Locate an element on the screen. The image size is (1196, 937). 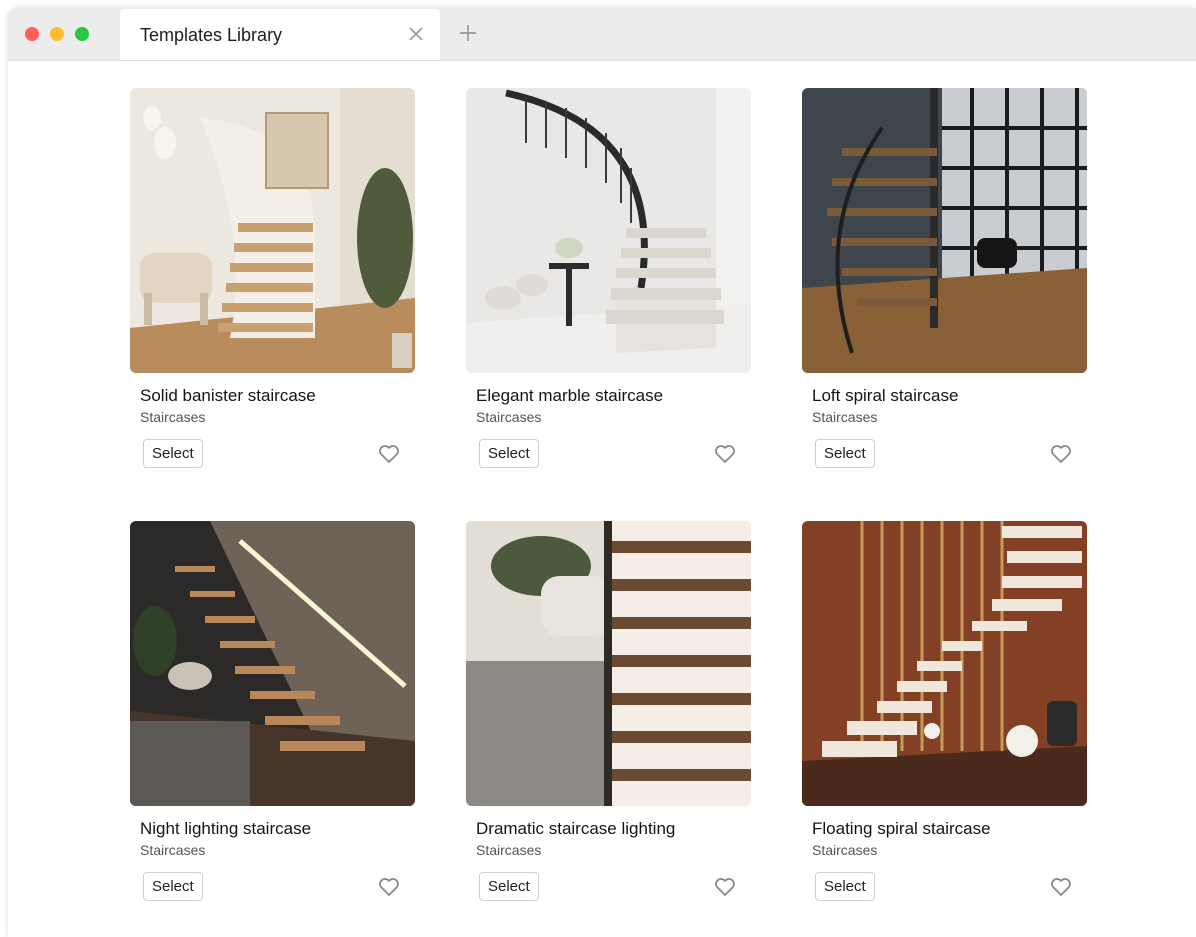
template-title: Floating spiral staircase is located at coordinates (901, 828).